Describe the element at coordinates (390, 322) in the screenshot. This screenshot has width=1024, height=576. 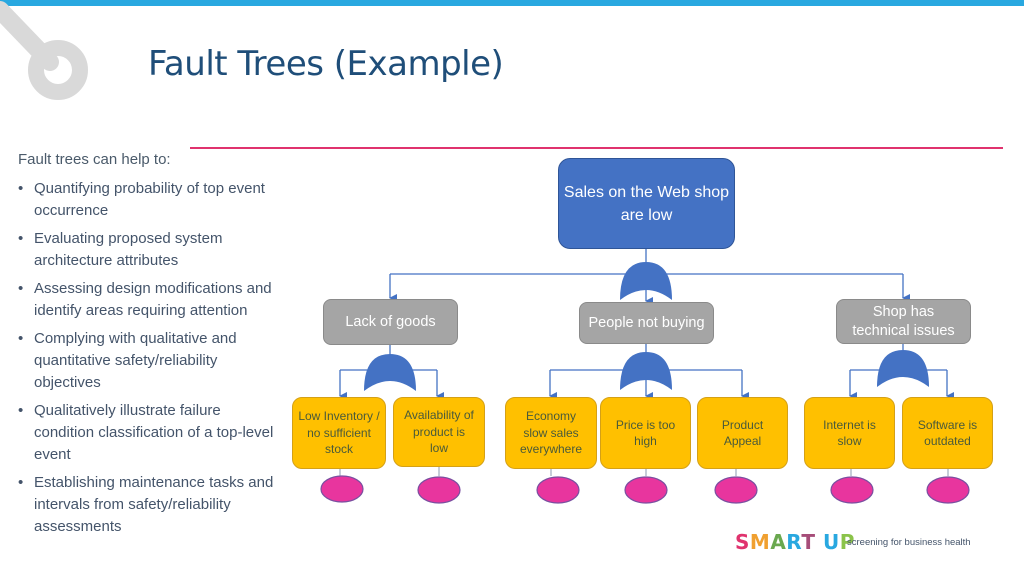
I see `intermediate-event-node: Lack of goods` at that location.